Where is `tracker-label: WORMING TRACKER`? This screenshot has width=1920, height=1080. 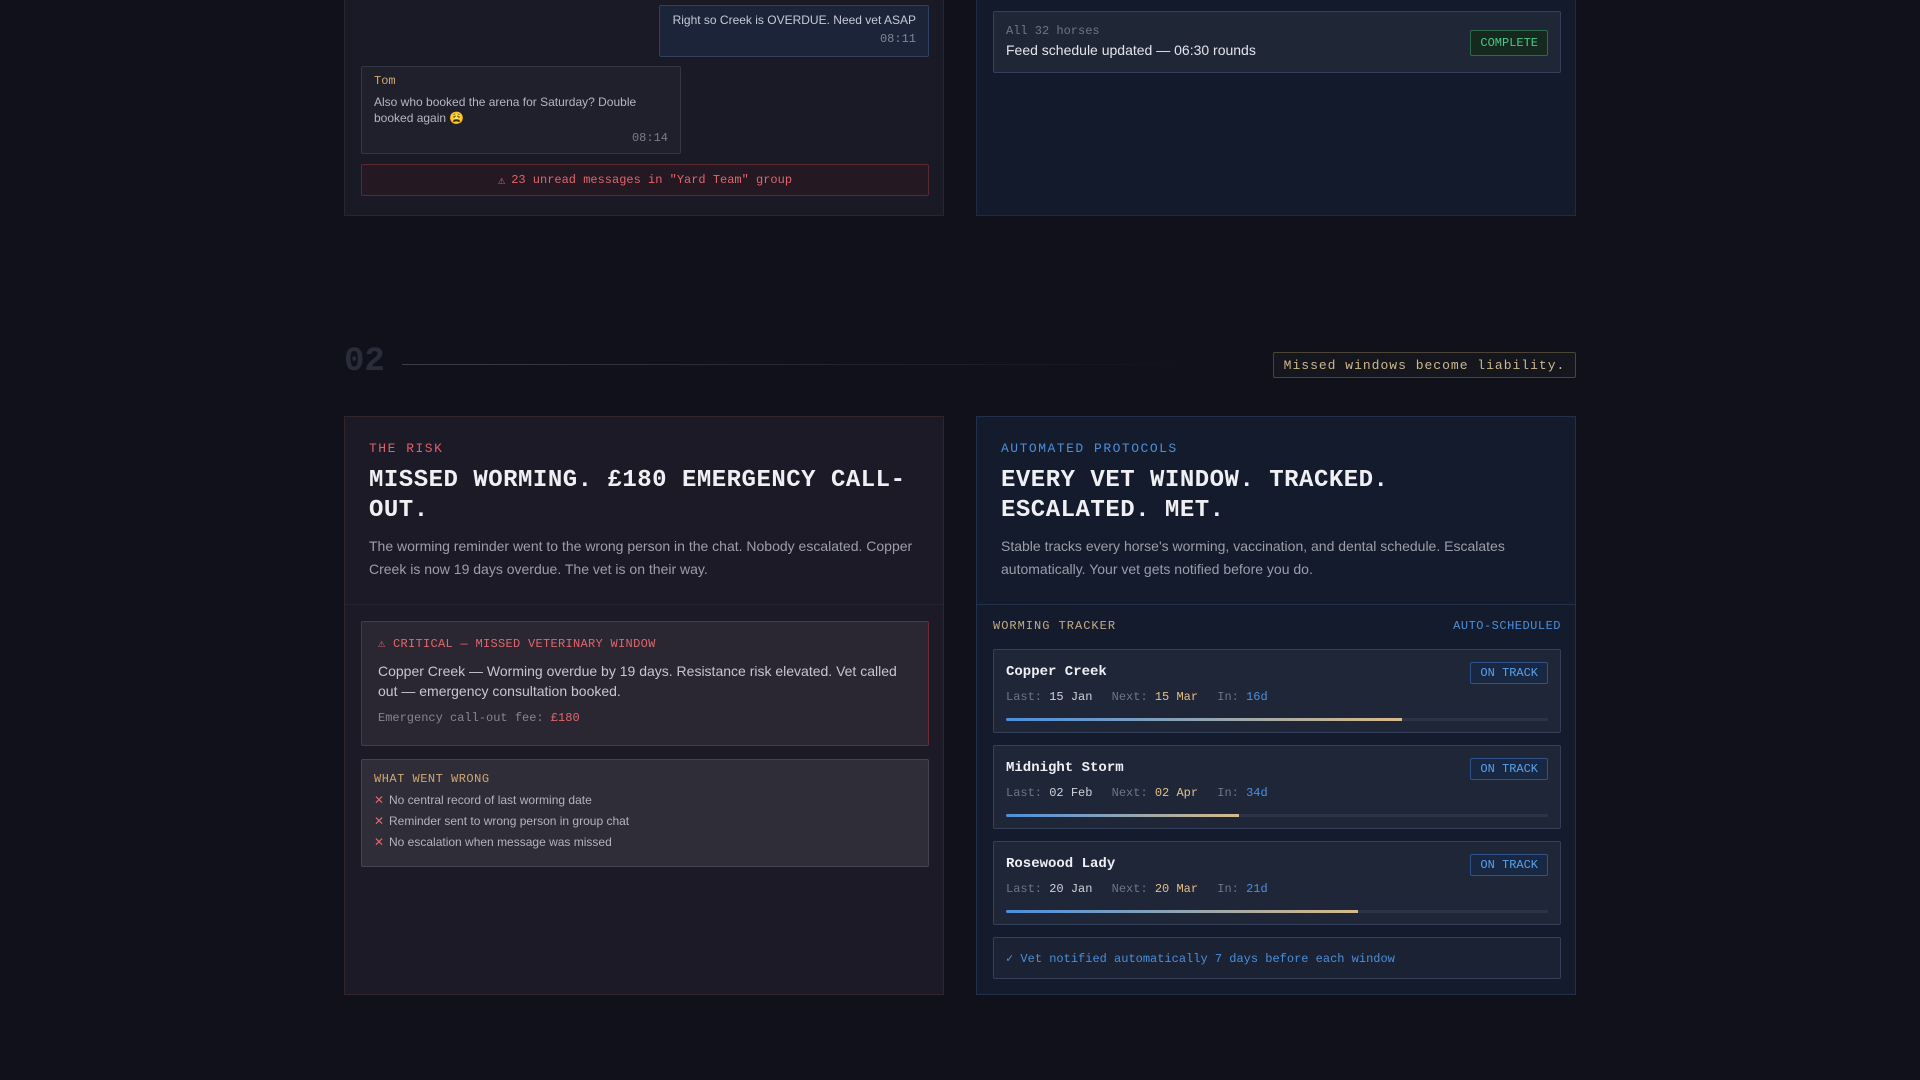 tracker-label: WORMING TRACKER is located at coordinates (1055, 626).